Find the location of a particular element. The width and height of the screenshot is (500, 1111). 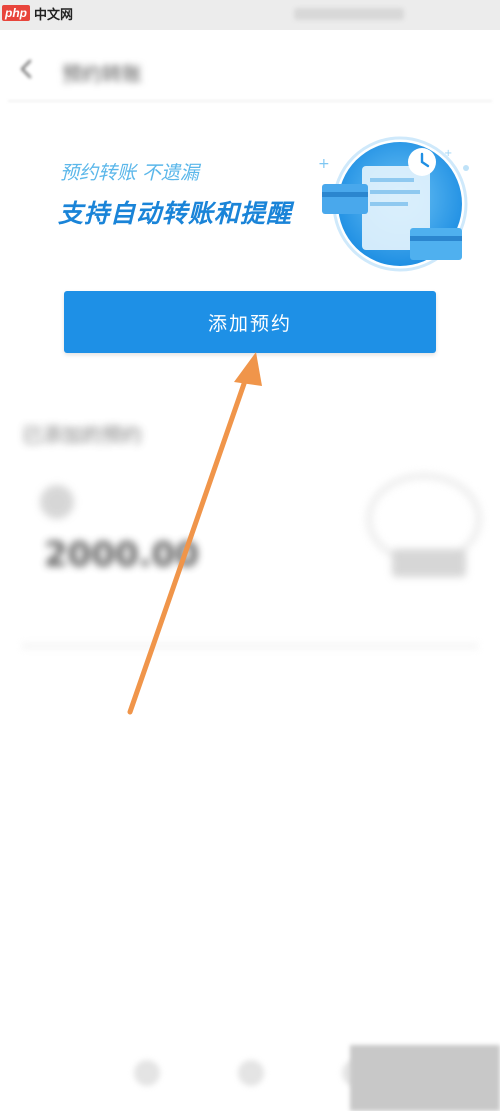

add-reservation-button: 添加预约 is located at coordinates (250, 322).